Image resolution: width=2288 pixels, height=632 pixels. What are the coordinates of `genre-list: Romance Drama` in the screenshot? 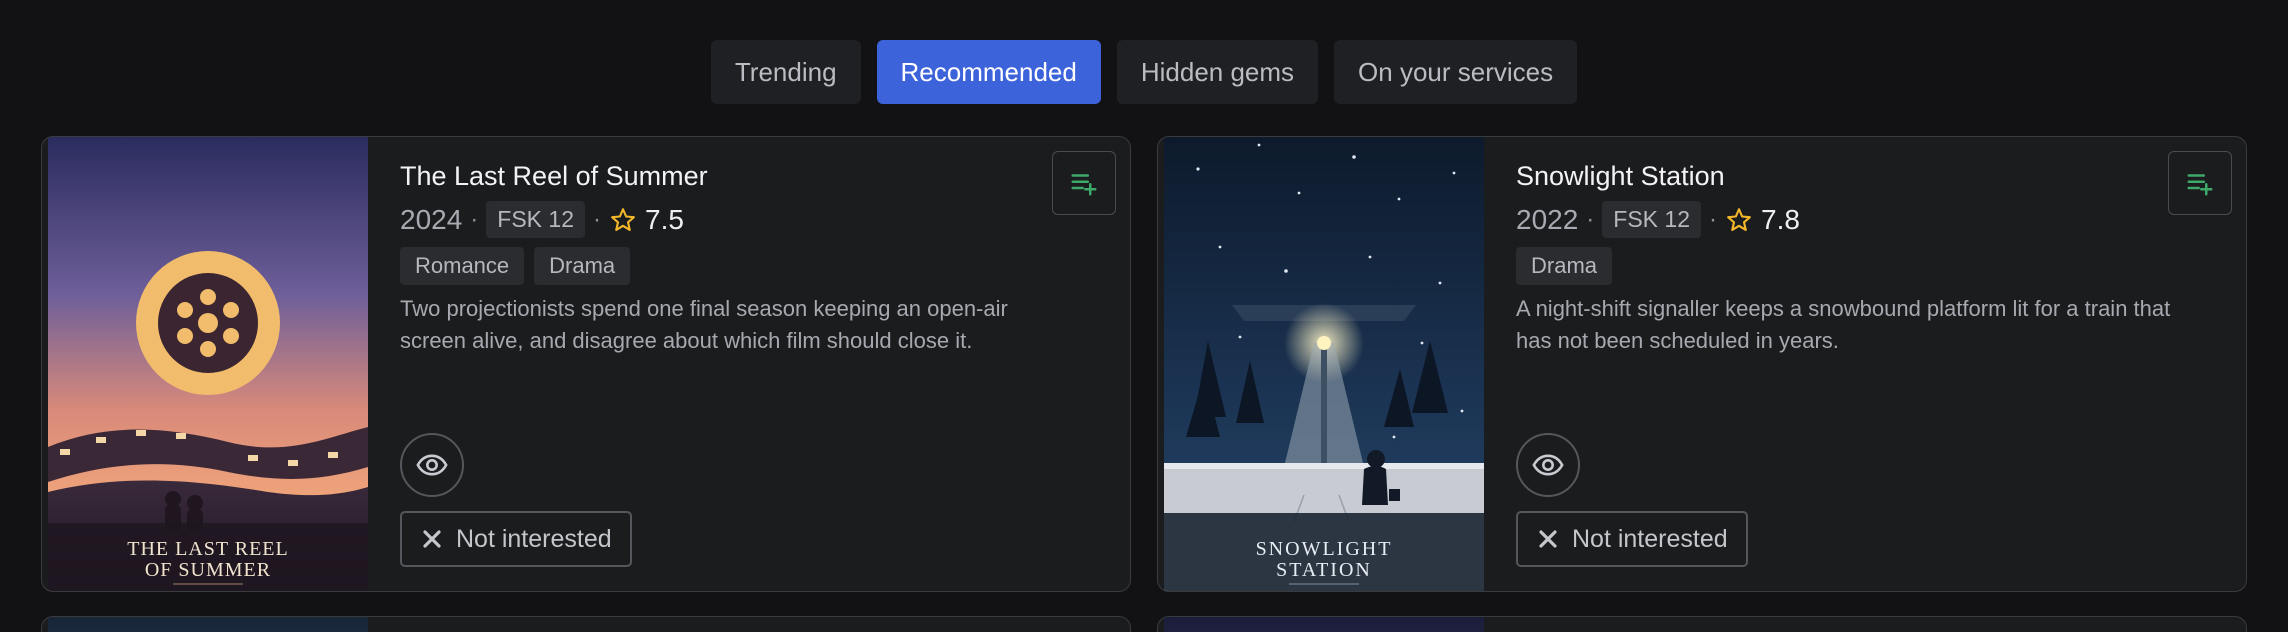 It's located at (515, 266).